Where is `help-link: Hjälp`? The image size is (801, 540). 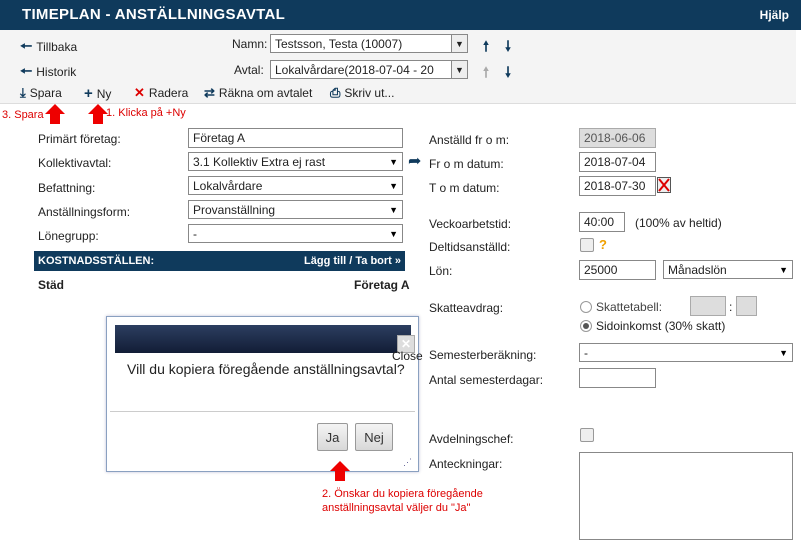
help-link: Hjälp is located at coordinates (774, 15).